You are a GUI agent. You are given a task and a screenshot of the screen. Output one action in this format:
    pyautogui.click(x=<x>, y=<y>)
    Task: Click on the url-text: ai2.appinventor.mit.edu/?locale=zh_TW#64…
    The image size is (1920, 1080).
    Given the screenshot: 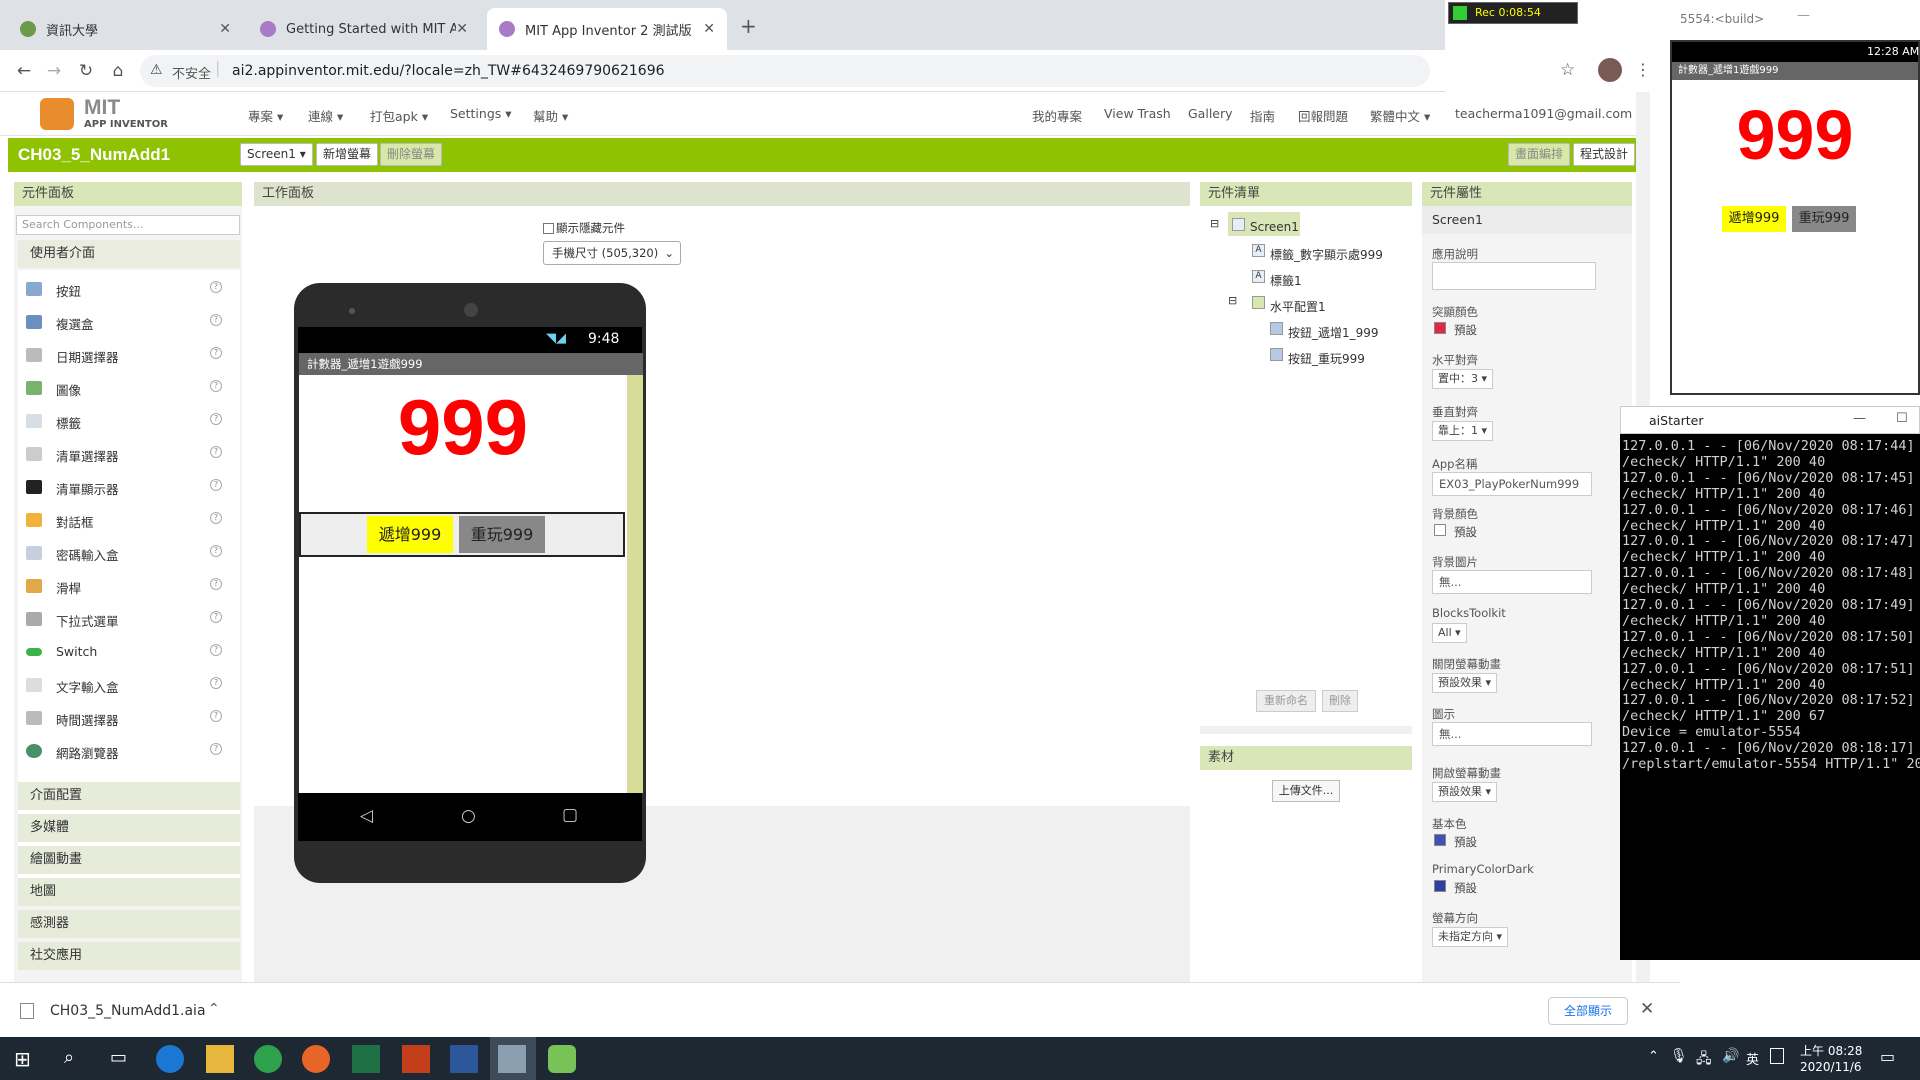 What is the action you would take?
    pyautogui.click(x=448, y=71)
    